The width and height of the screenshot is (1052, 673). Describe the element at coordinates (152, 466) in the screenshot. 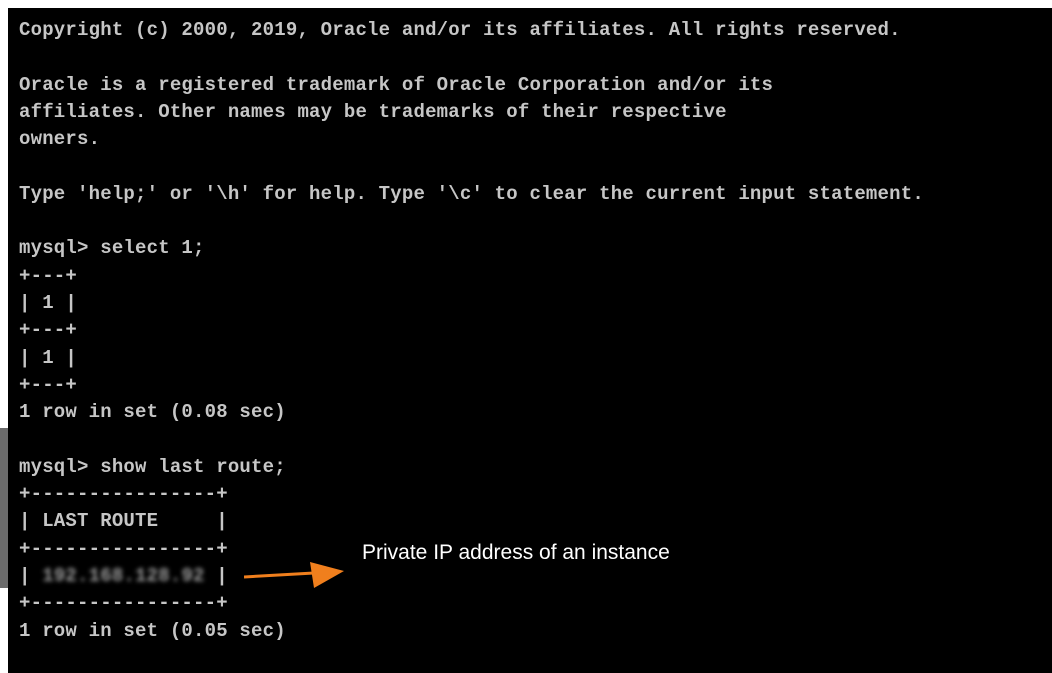

I see `mysql-command: mysql> show last route;` at that location.